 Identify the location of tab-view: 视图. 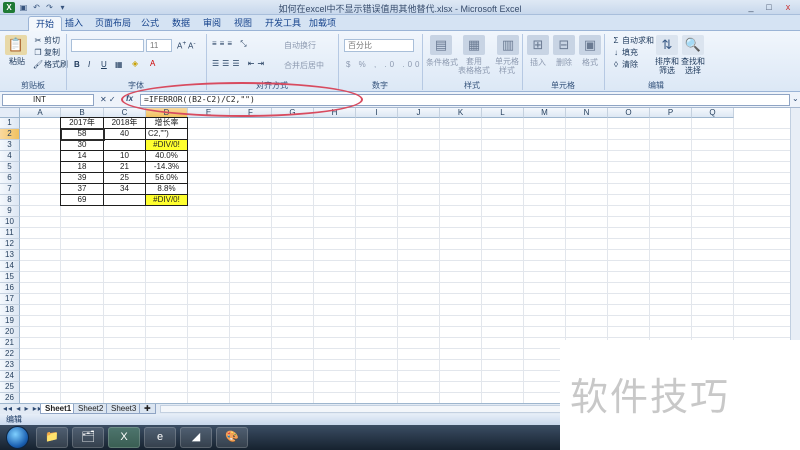
(243, 23).